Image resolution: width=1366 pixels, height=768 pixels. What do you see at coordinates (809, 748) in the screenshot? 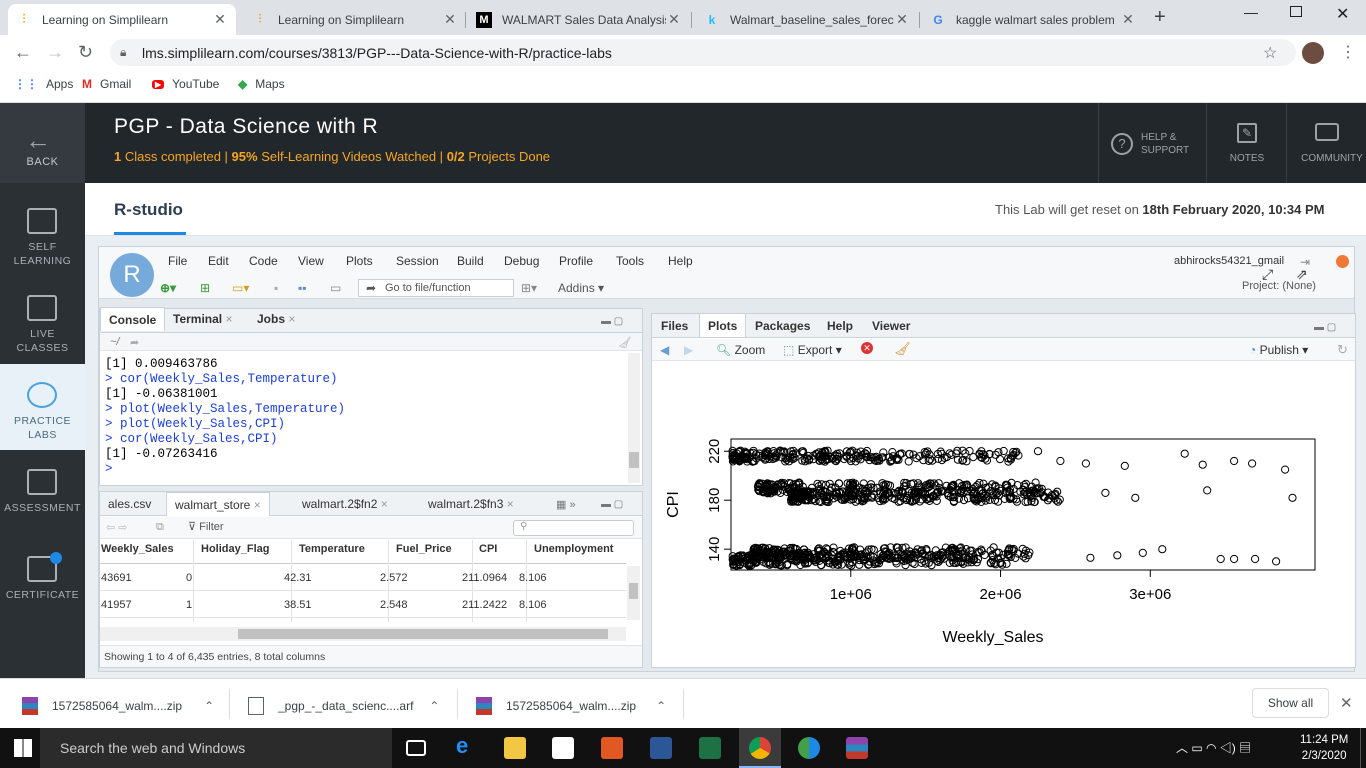
I see `globe-app-icon` at bounding box center [809, 748].